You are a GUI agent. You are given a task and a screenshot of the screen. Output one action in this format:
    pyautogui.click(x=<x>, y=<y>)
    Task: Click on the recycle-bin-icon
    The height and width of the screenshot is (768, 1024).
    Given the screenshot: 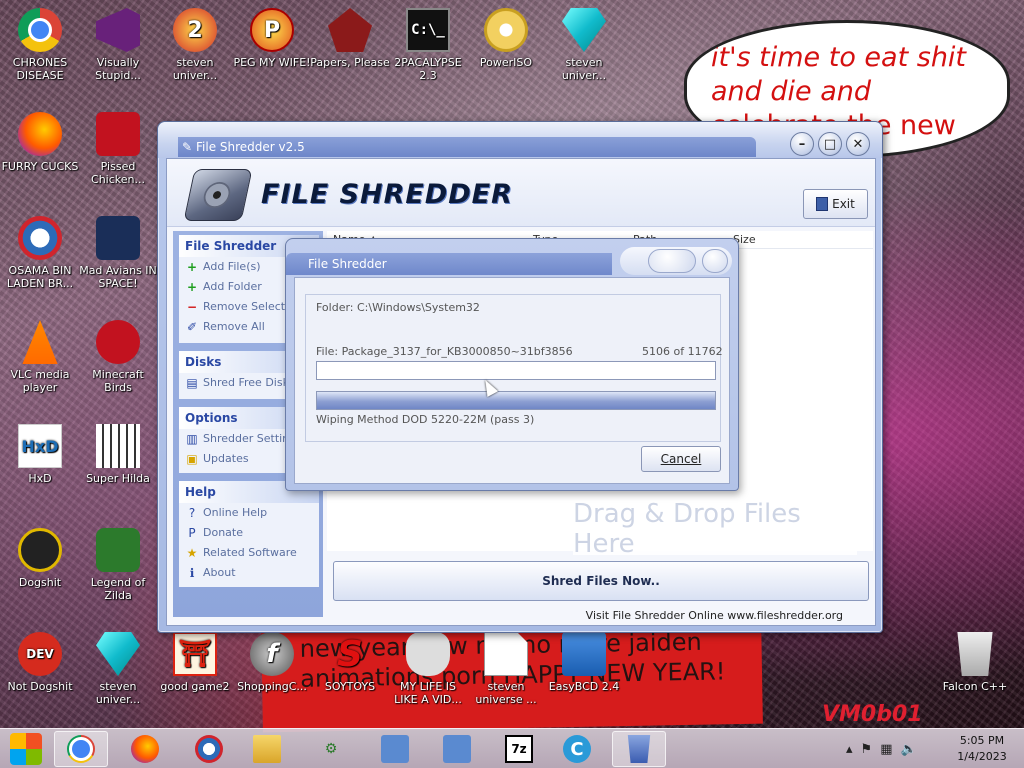 What is the action you would take?
    pyautogui.click(x=975, y=654)
    